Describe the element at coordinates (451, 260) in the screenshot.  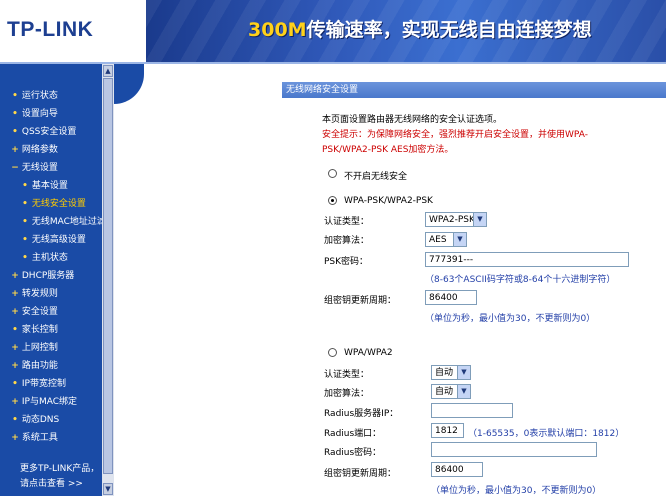
I see `psk-password-value: 777391---` at that location.